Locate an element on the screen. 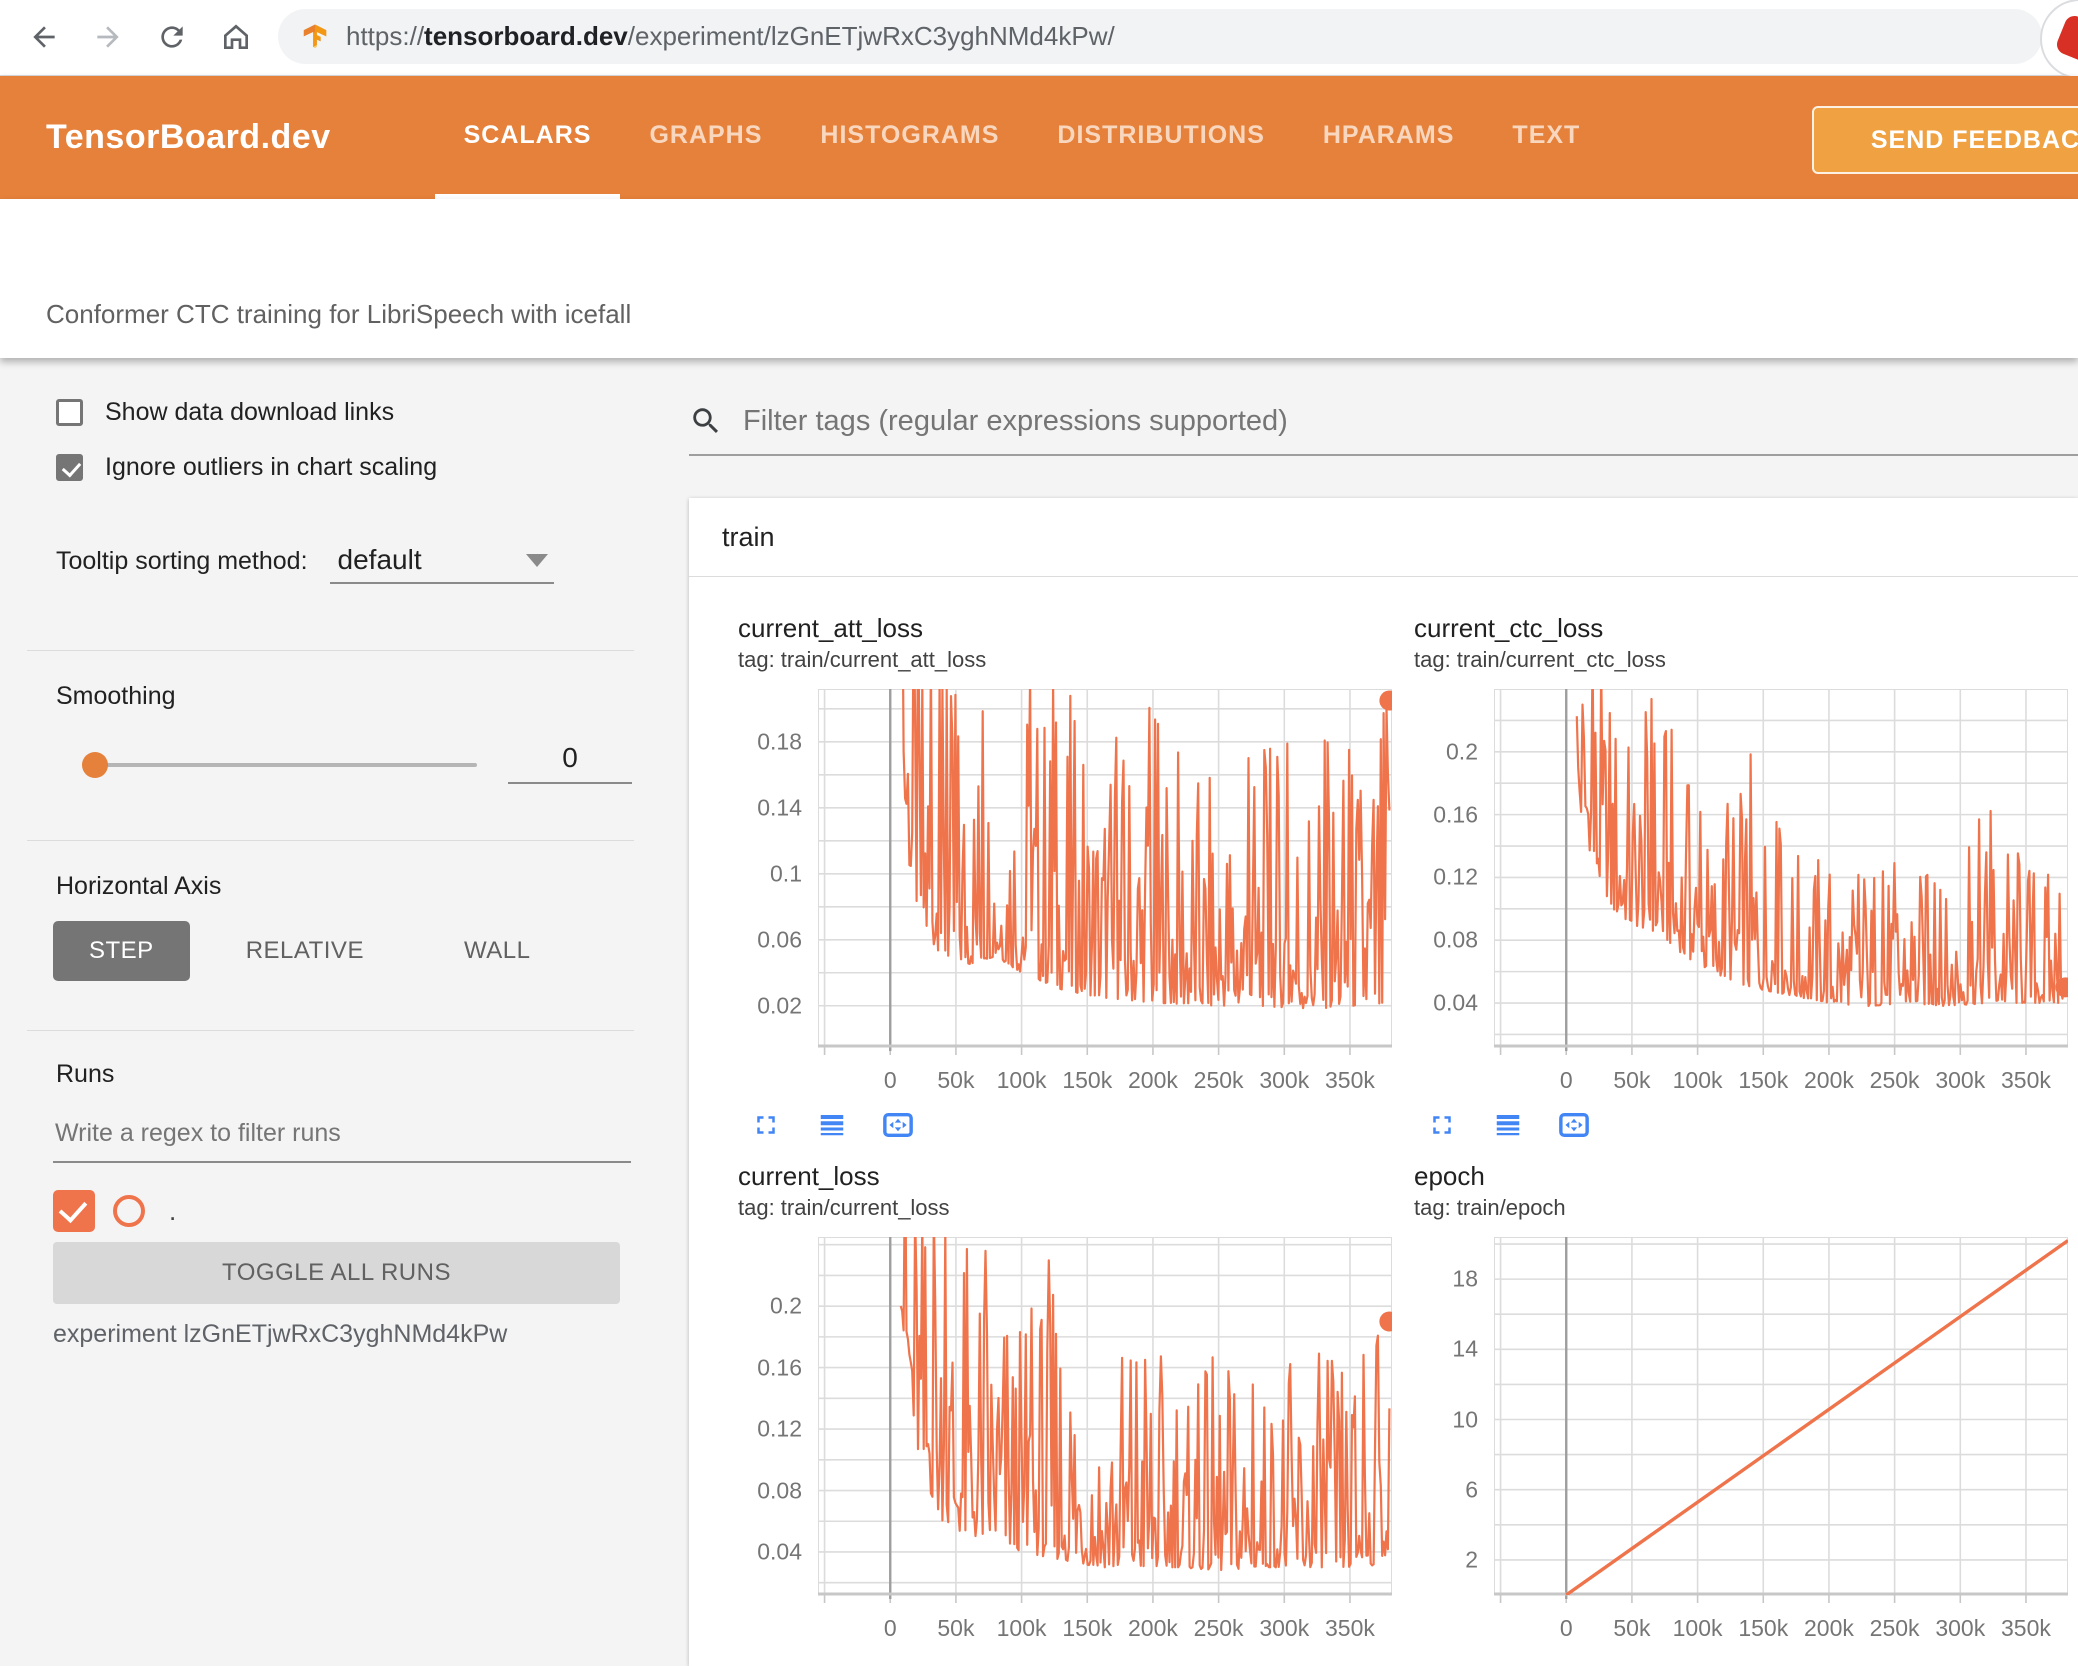 This screenshot has height=1666, width=2078. axis-tick-label: 0.18 is located at coordinates (779, 741).